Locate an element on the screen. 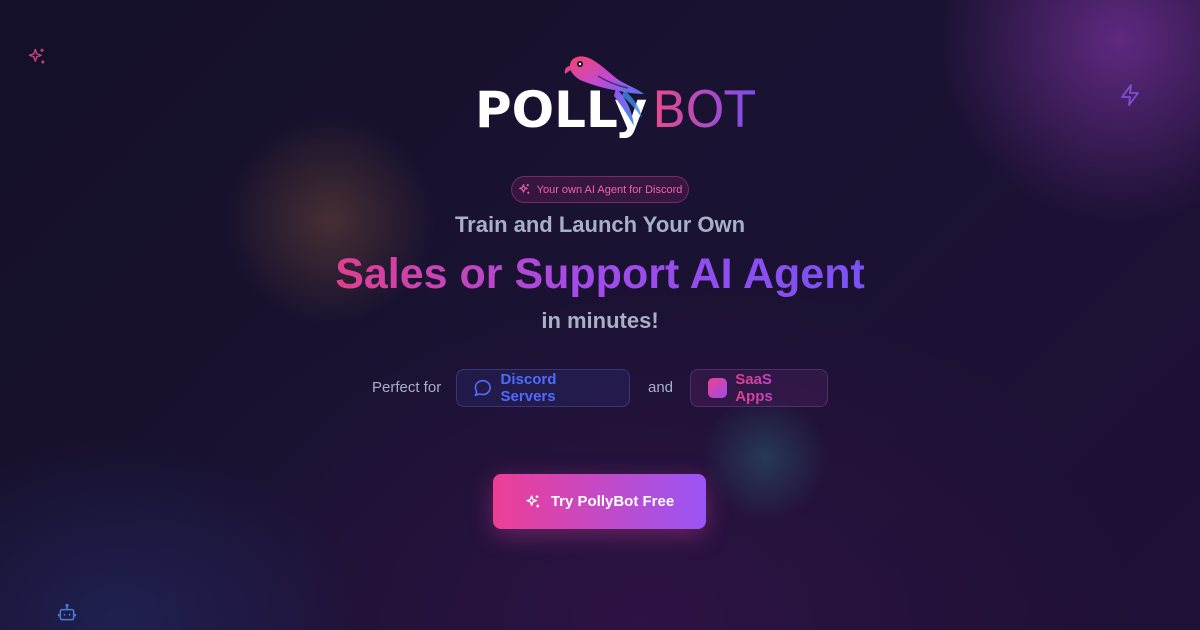 The width and height of the screenshot is (1200, 630). chat-bubble-icon is located at coordinates (482, 388).